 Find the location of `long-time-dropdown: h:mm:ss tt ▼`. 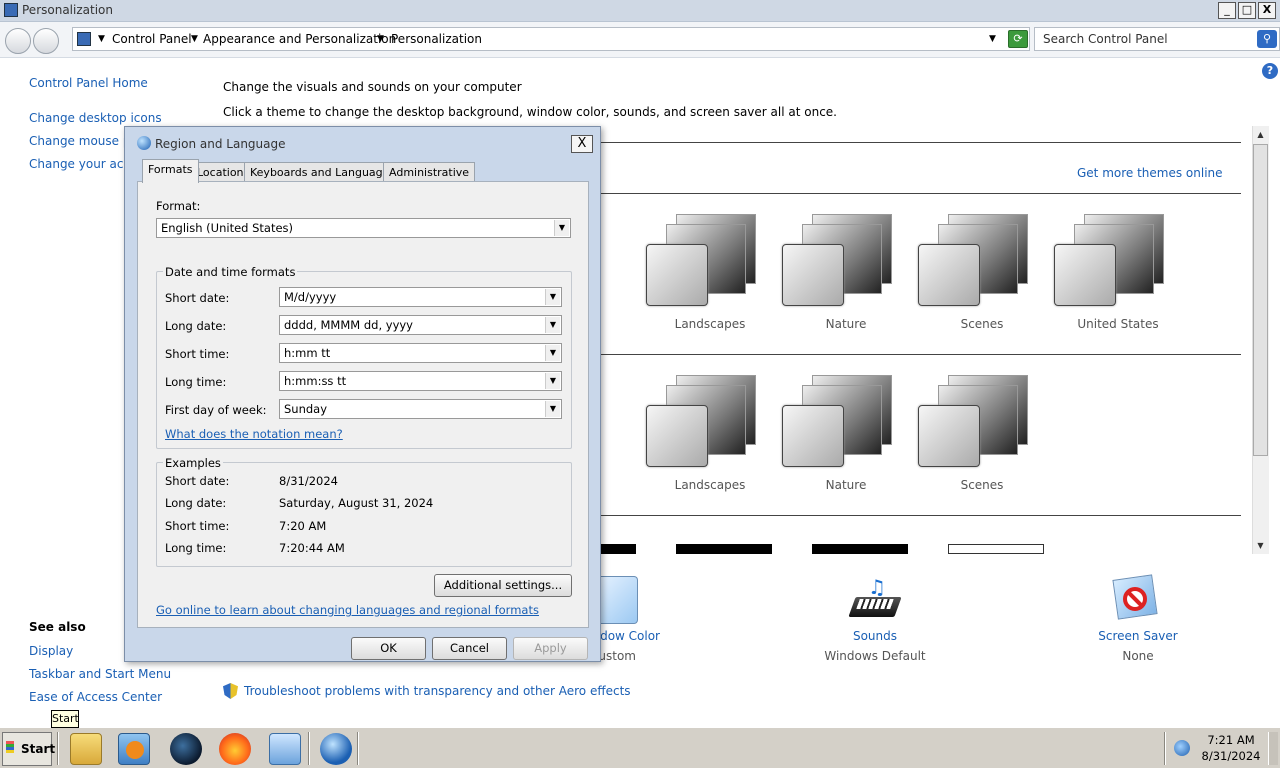

long-time-dropdown: h:mm:ss tt ▼ is located at coordinates (420, 381).